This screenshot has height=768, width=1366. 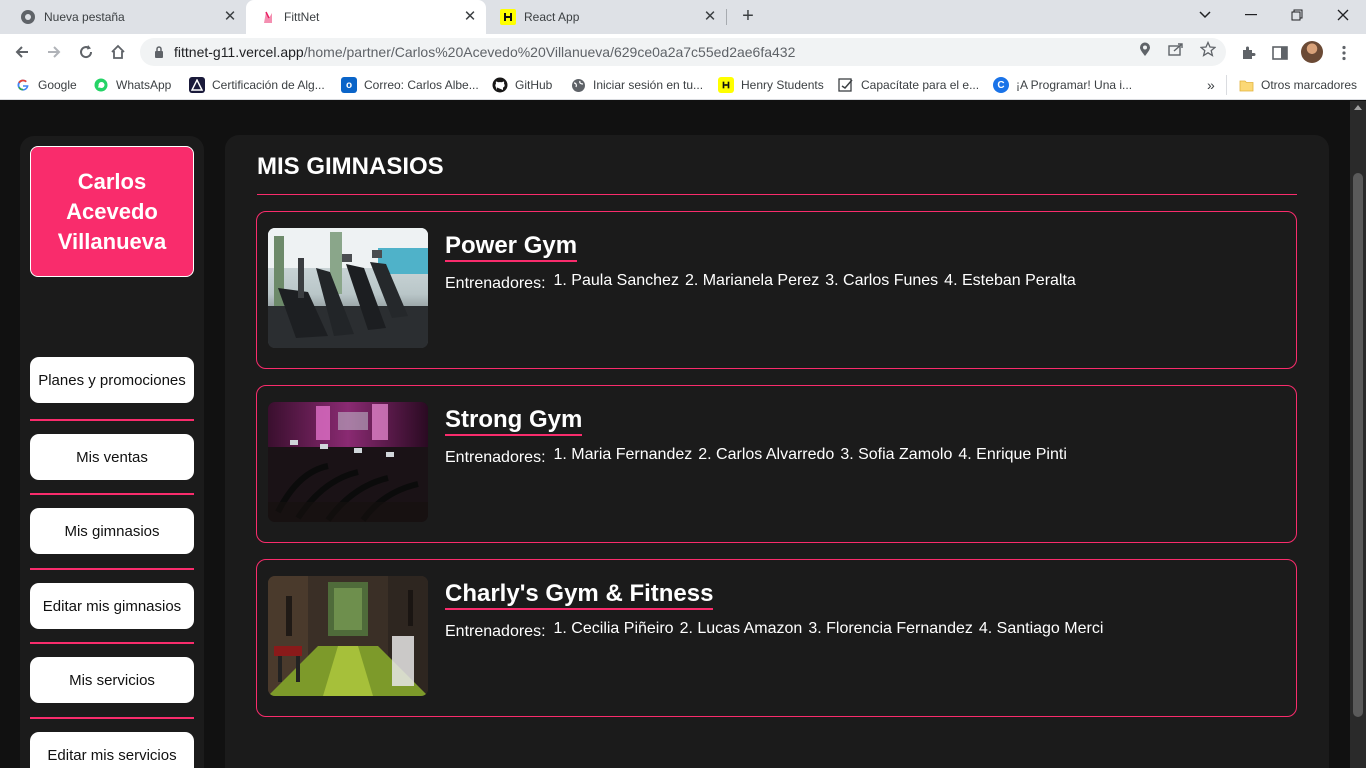 I want to click on minimize-button, so click(x=1251, y=15).